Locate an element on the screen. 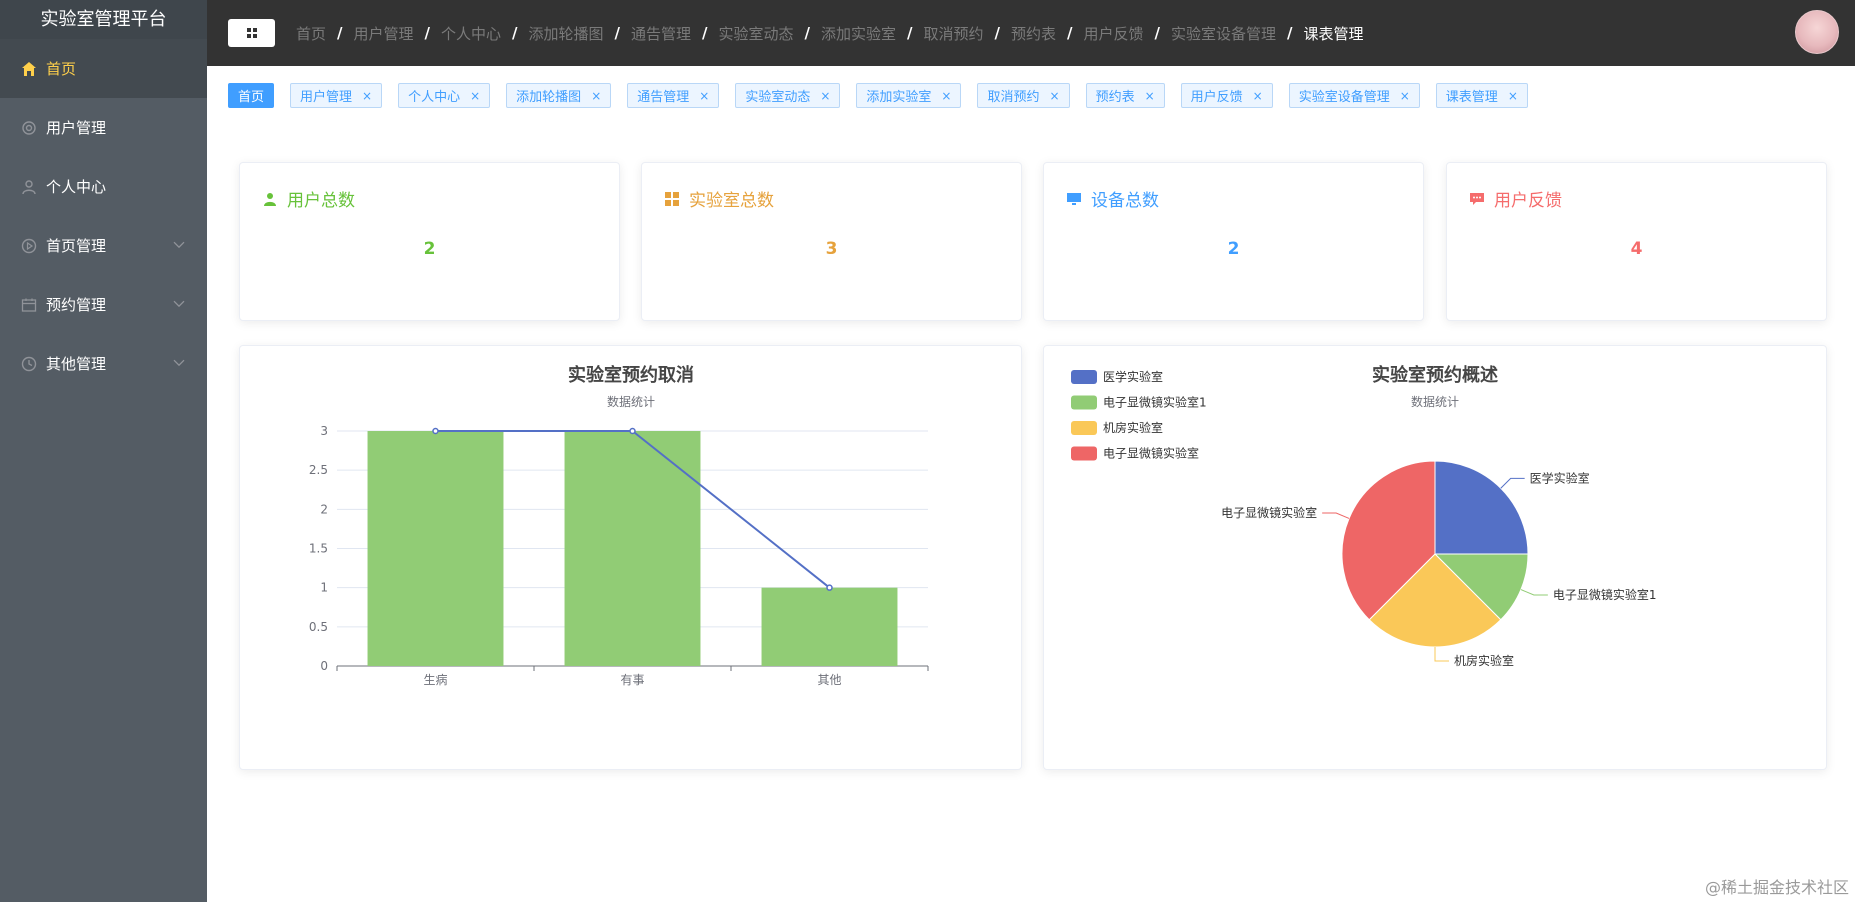  tag-home: 首页 is located at coordinates (251, 95).